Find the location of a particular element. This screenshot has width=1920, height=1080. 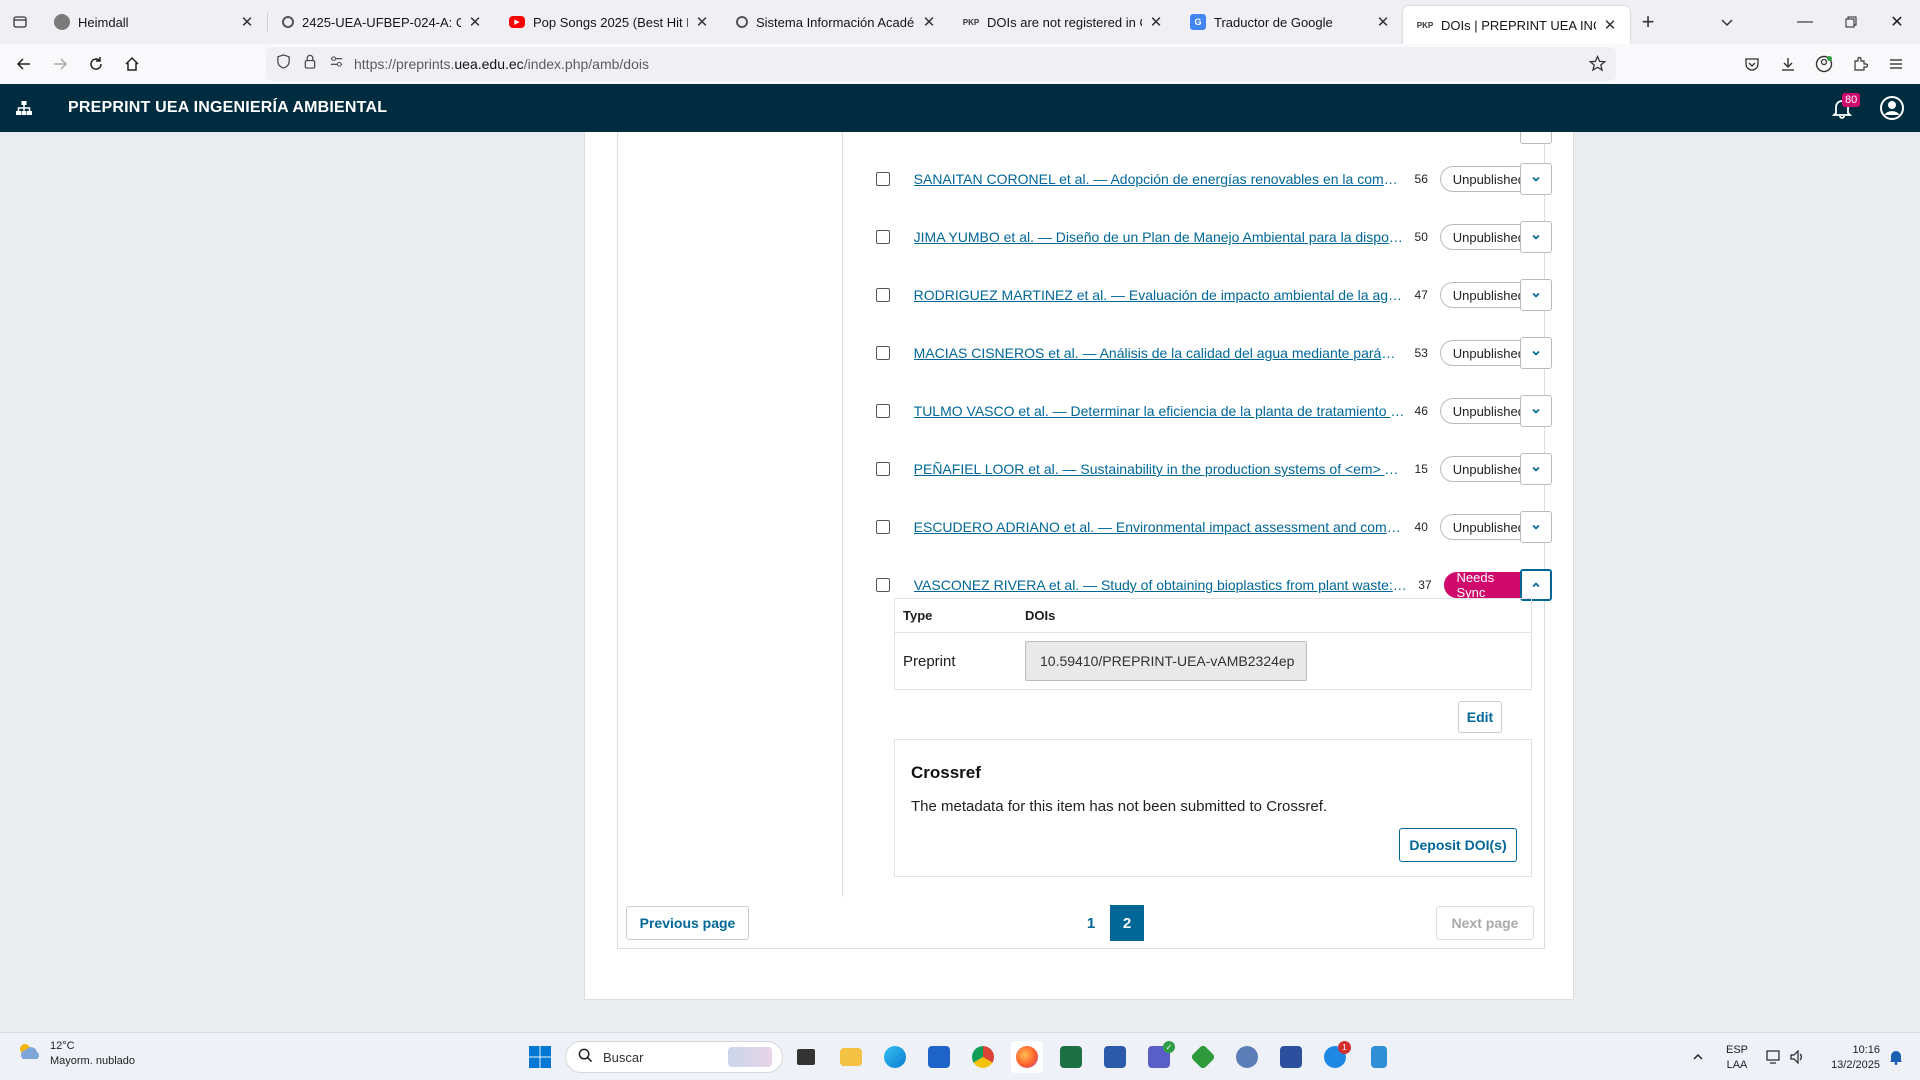

settings-gear-icon is located at coordinates (1247, 1057).